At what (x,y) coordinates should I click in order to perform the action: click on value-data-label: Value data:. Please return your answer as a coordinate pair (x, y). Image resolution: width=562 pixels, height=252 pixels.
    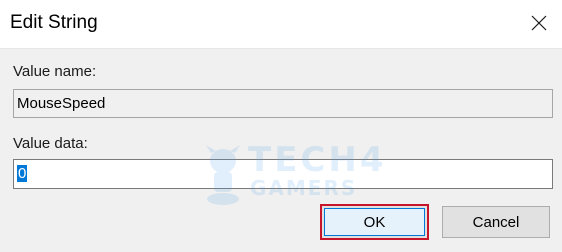
    Looking at the image, I should click on (50, 143).